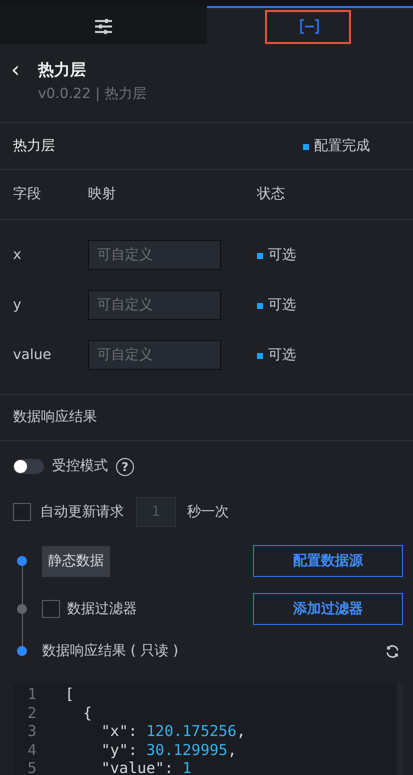  What do you see at coordinates (27, 194) in the screenshot?
I see `column-header: 字段` at bounding box center [27, 194].